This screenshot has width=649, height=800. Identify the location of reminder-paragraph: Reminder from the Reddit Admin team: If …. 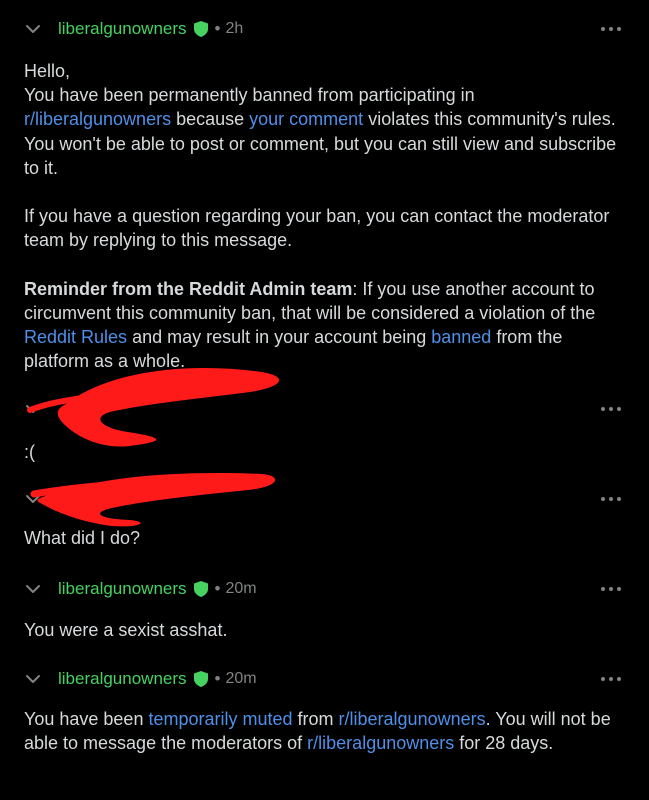
(324, 325).